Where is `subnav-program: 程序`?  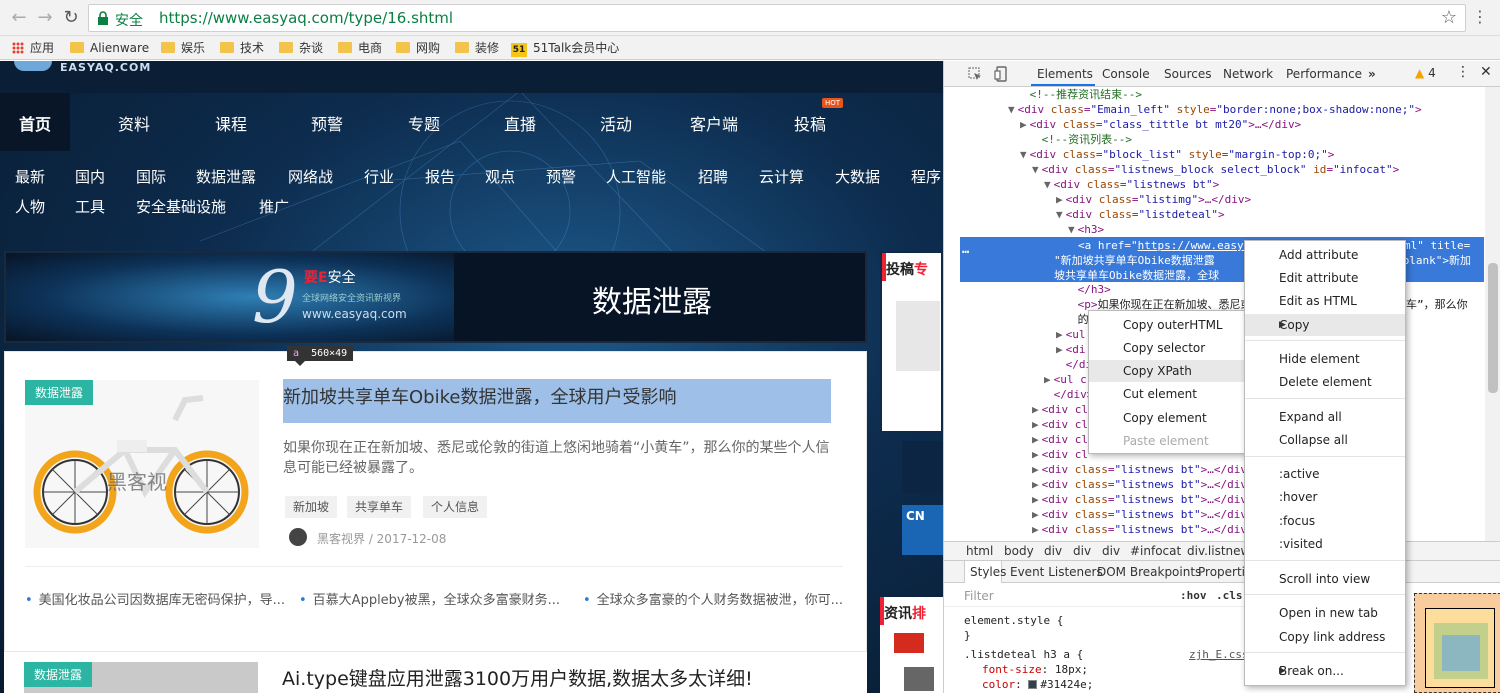 subnav-program: 程序 is located at coordinates (926, 176).